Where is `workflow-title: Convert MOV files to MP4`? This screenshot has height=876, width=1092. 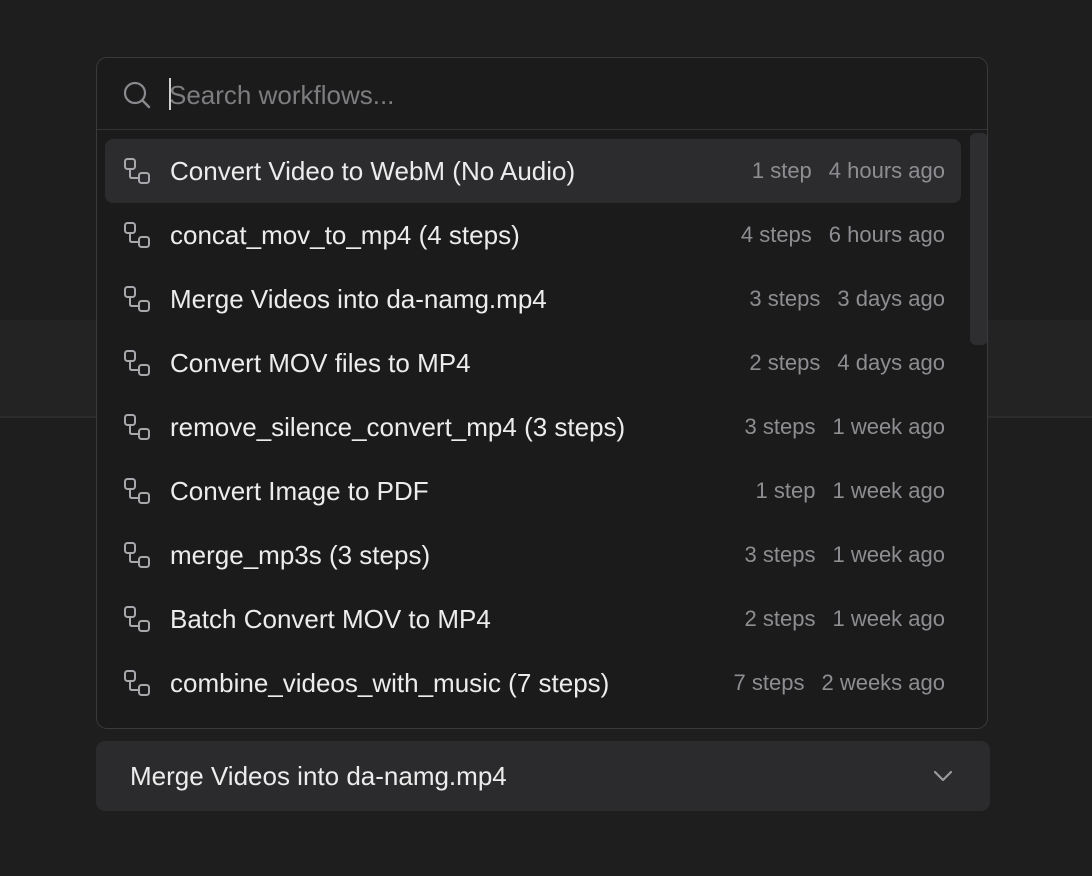 workflow-title: Convert MOV files to MP4 is located at coordinates (320, 363).